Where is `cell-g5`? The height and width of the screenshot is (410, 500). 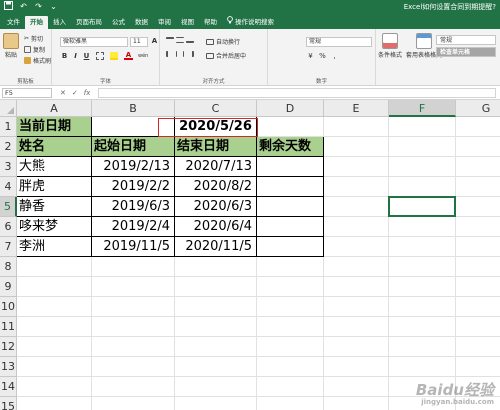
cell-g5 is located at coordinates (478, 207).